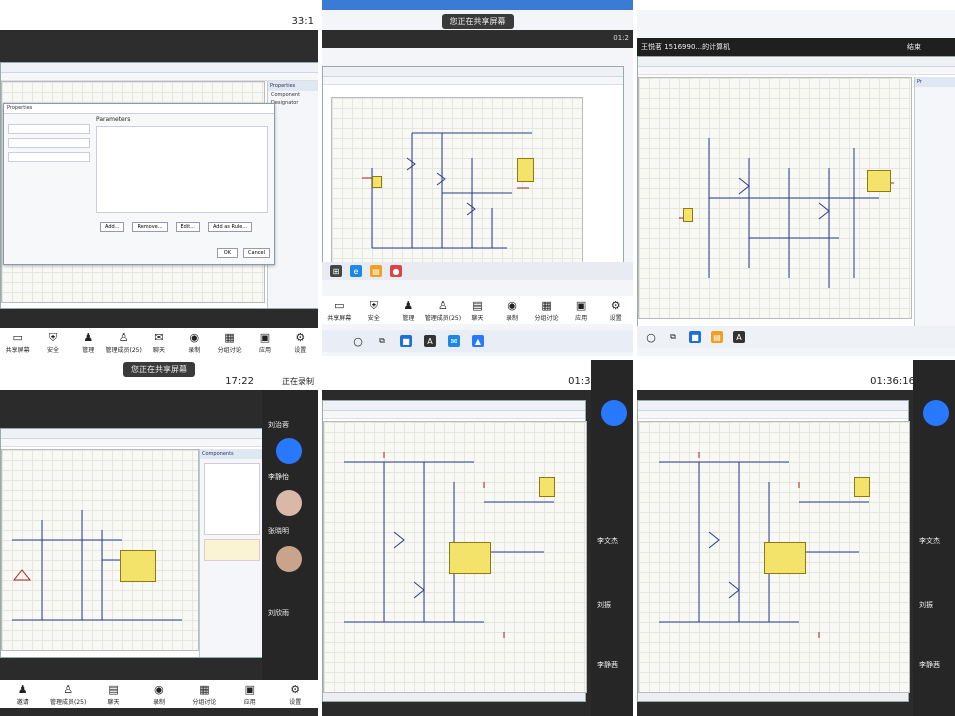 The height and width of the screenshot is (716, 955). Describe the element at coordinates (478, 341) in the screenshot. I see `meeting-app-icon: ▲` at that location.